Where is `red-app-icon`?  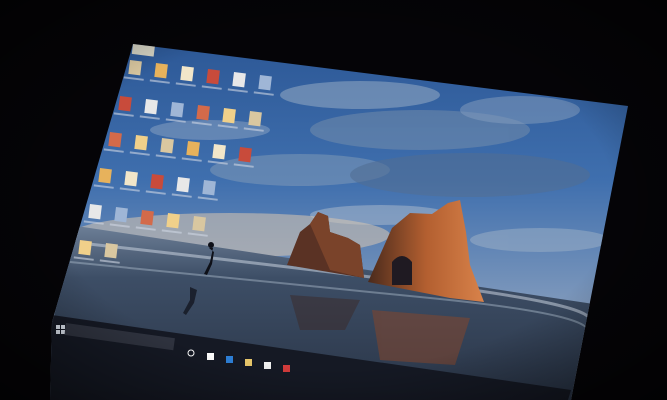
red-app-icon is located at coordinates (286, 368).